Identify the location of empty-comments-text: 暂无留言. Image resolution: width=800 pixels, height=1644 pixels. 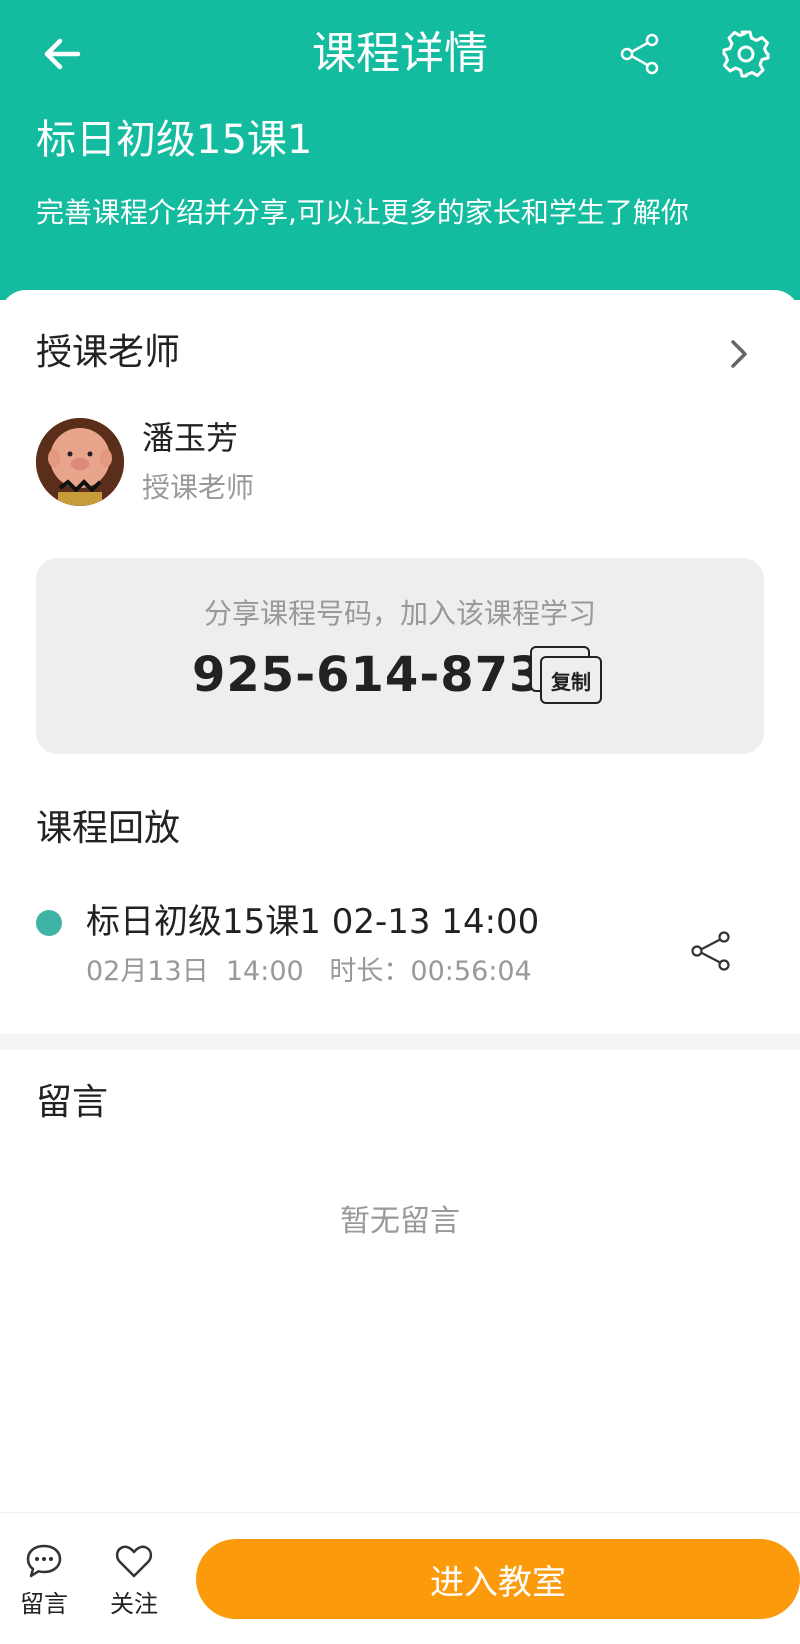
(400, 1221).